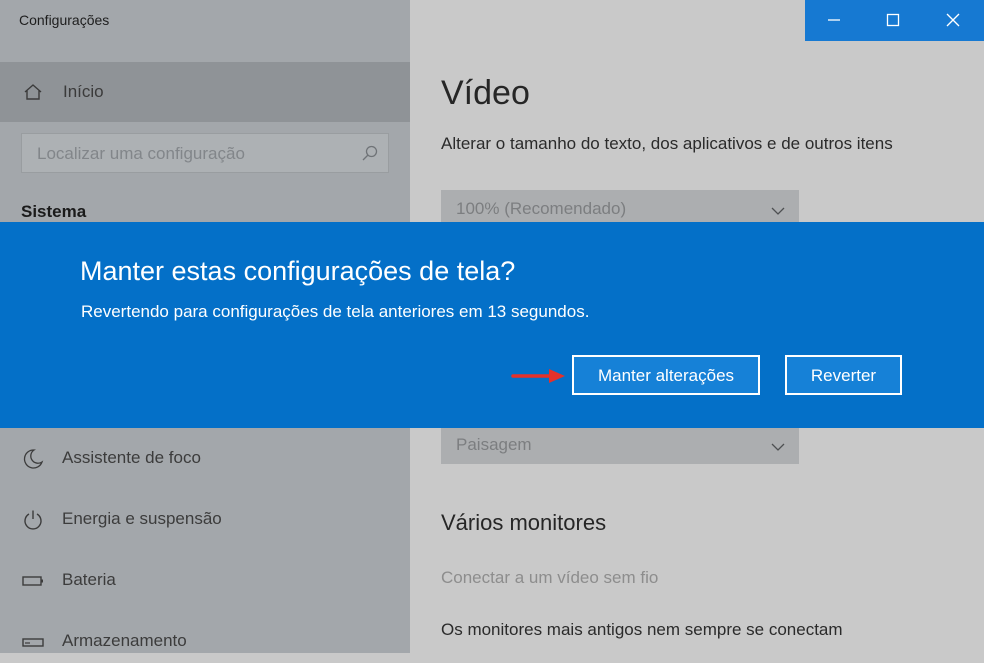  What do you see at coordinates (205, 643) in the screenshot?
I see `sidebar-item-storage: Armazenamento` at bounding box center [205, 643].